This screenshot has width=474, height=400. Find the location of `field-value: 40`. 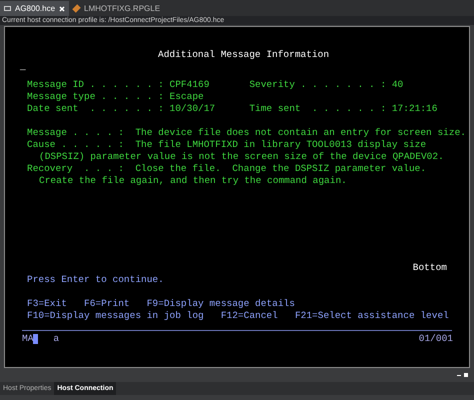

field-value: 40 is located at coordinates (398, 85).